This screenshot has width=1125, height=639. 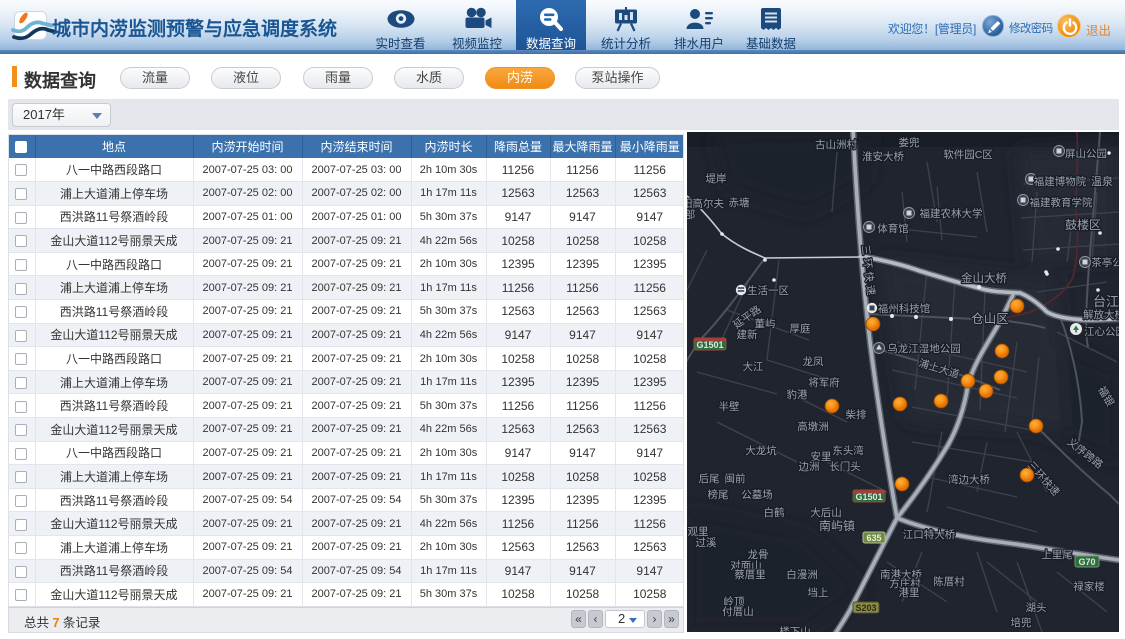 What do you see at coordinates (738, 611) in the screenshot?
I see `svg-text: 付厝山` at bounding box center [738, 611].